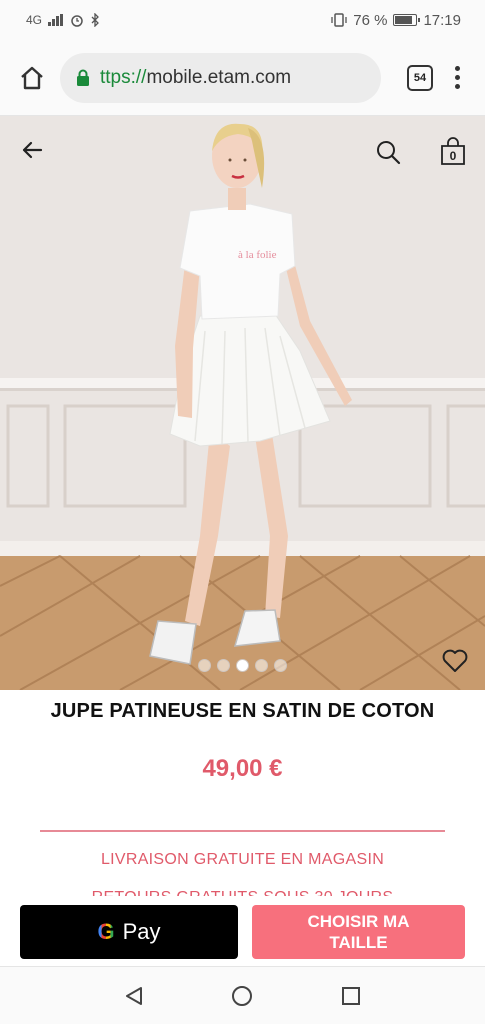 Image resolution: width=485 pixels, height=1024 pixels. What do you see at coordinates (453, 156) in the screenshot?
I see `cart-count: 0` at bounding box center [453, 156].